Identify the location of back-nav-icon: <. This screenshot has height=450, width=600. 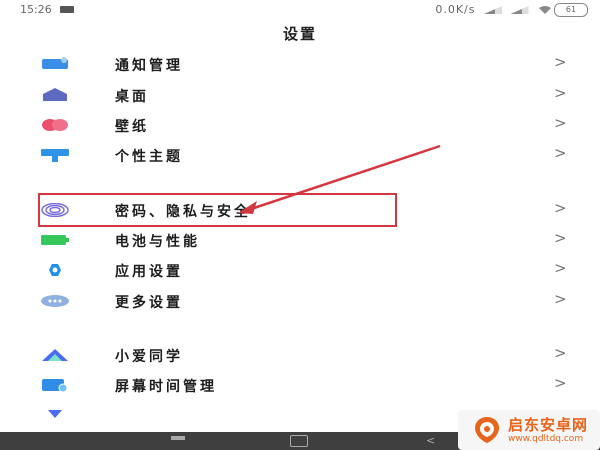
(430, 440).